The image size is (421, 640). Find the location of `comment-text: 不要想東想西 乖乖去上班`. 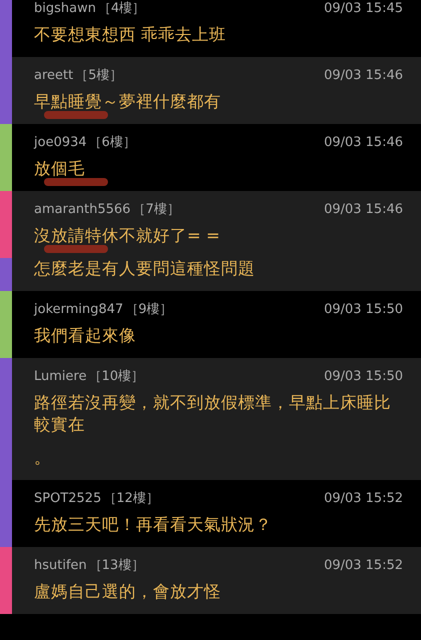

comment-text: 不要想東想西 乖乖去上班 is located at coordinates (130, 34).